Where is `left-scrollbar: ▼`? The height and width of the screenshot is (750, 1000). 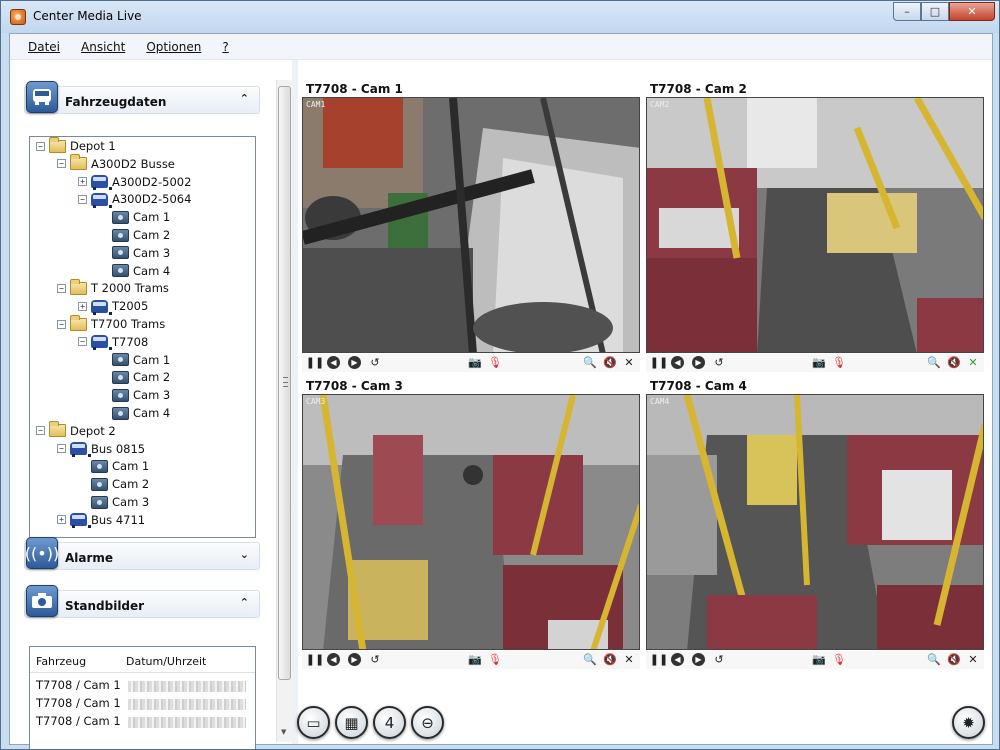 left-scrollbar: ▼ is located at coordinates (284, 411).